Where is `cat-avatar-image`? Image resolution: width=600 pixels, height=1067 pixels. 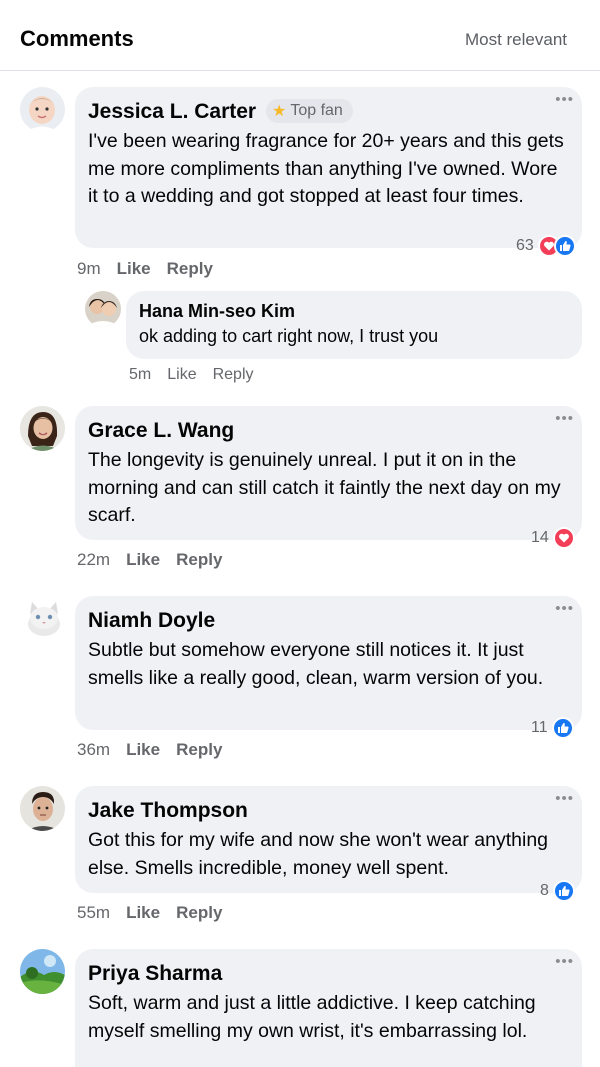
cat-avatar-image is located at coordinates (42, 618).